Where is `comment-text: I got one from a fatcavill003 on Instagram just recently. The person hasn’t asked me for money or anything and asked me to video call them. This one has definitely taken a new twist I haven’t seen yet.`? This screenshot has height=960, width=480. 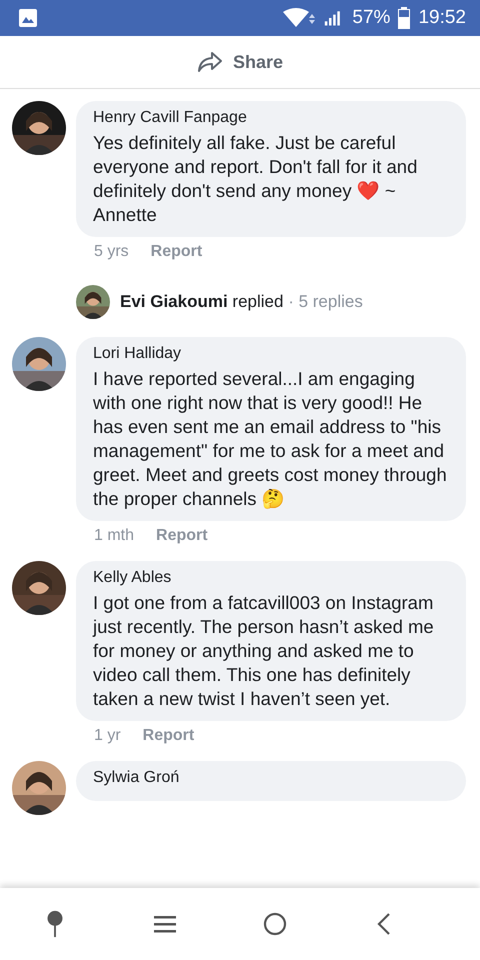 comment-text: I got one from a fatcavill003 on Instagram just recently. The person hasn’t asked me for money or anything and asked me to video call them. This one has definitely taken a new twist I haven’t seen yet. is located at coordinates (264, 651).